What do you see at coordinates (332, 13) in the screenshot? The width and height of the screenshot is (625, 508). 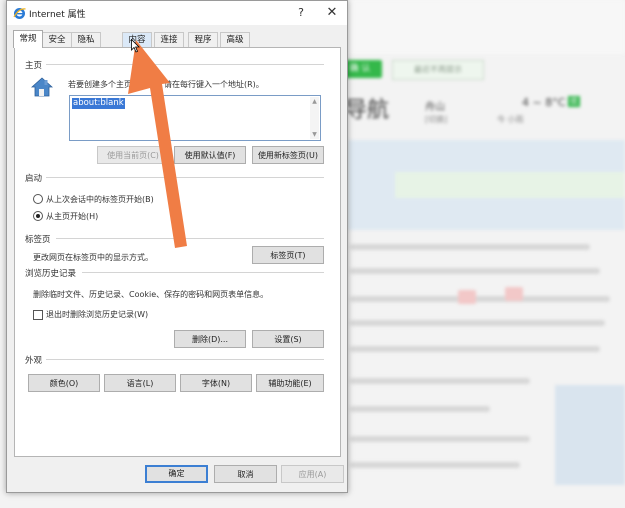 I see `close-button: ✕` at bounding box center [332, 13].